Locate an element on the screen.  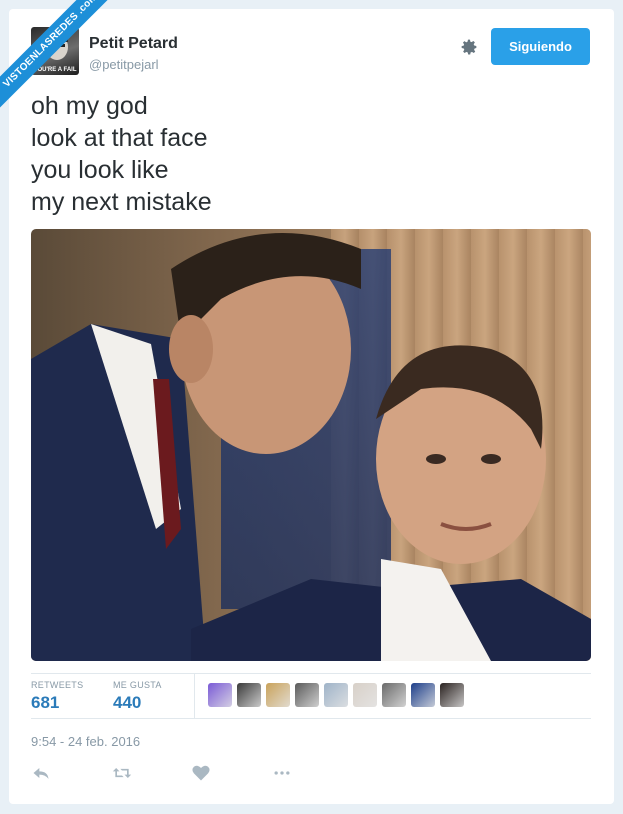
tweet-text-line: look at that face is located at coordinates (119, 138).